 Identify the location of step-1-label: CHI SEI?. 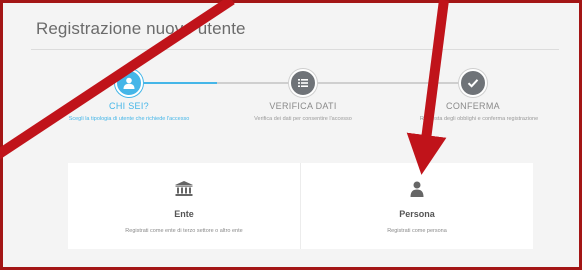
(129, 106).